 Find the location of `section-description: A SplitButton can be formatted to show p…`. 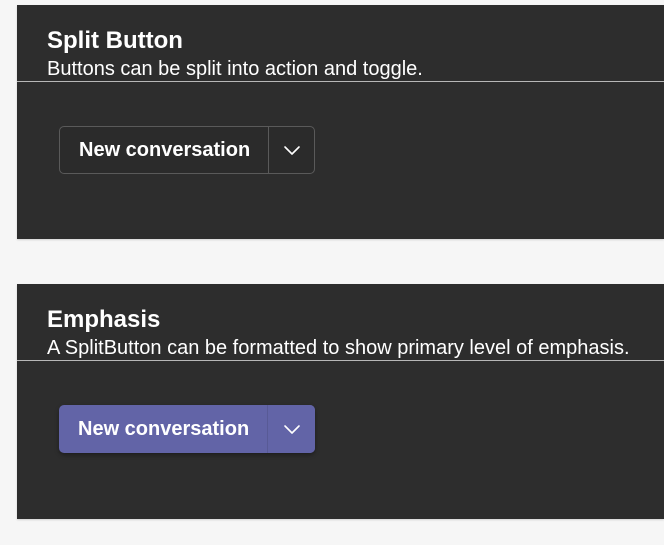

section-description: A SplitButton can be formatted to show p… is located at coordinates (338, 348).